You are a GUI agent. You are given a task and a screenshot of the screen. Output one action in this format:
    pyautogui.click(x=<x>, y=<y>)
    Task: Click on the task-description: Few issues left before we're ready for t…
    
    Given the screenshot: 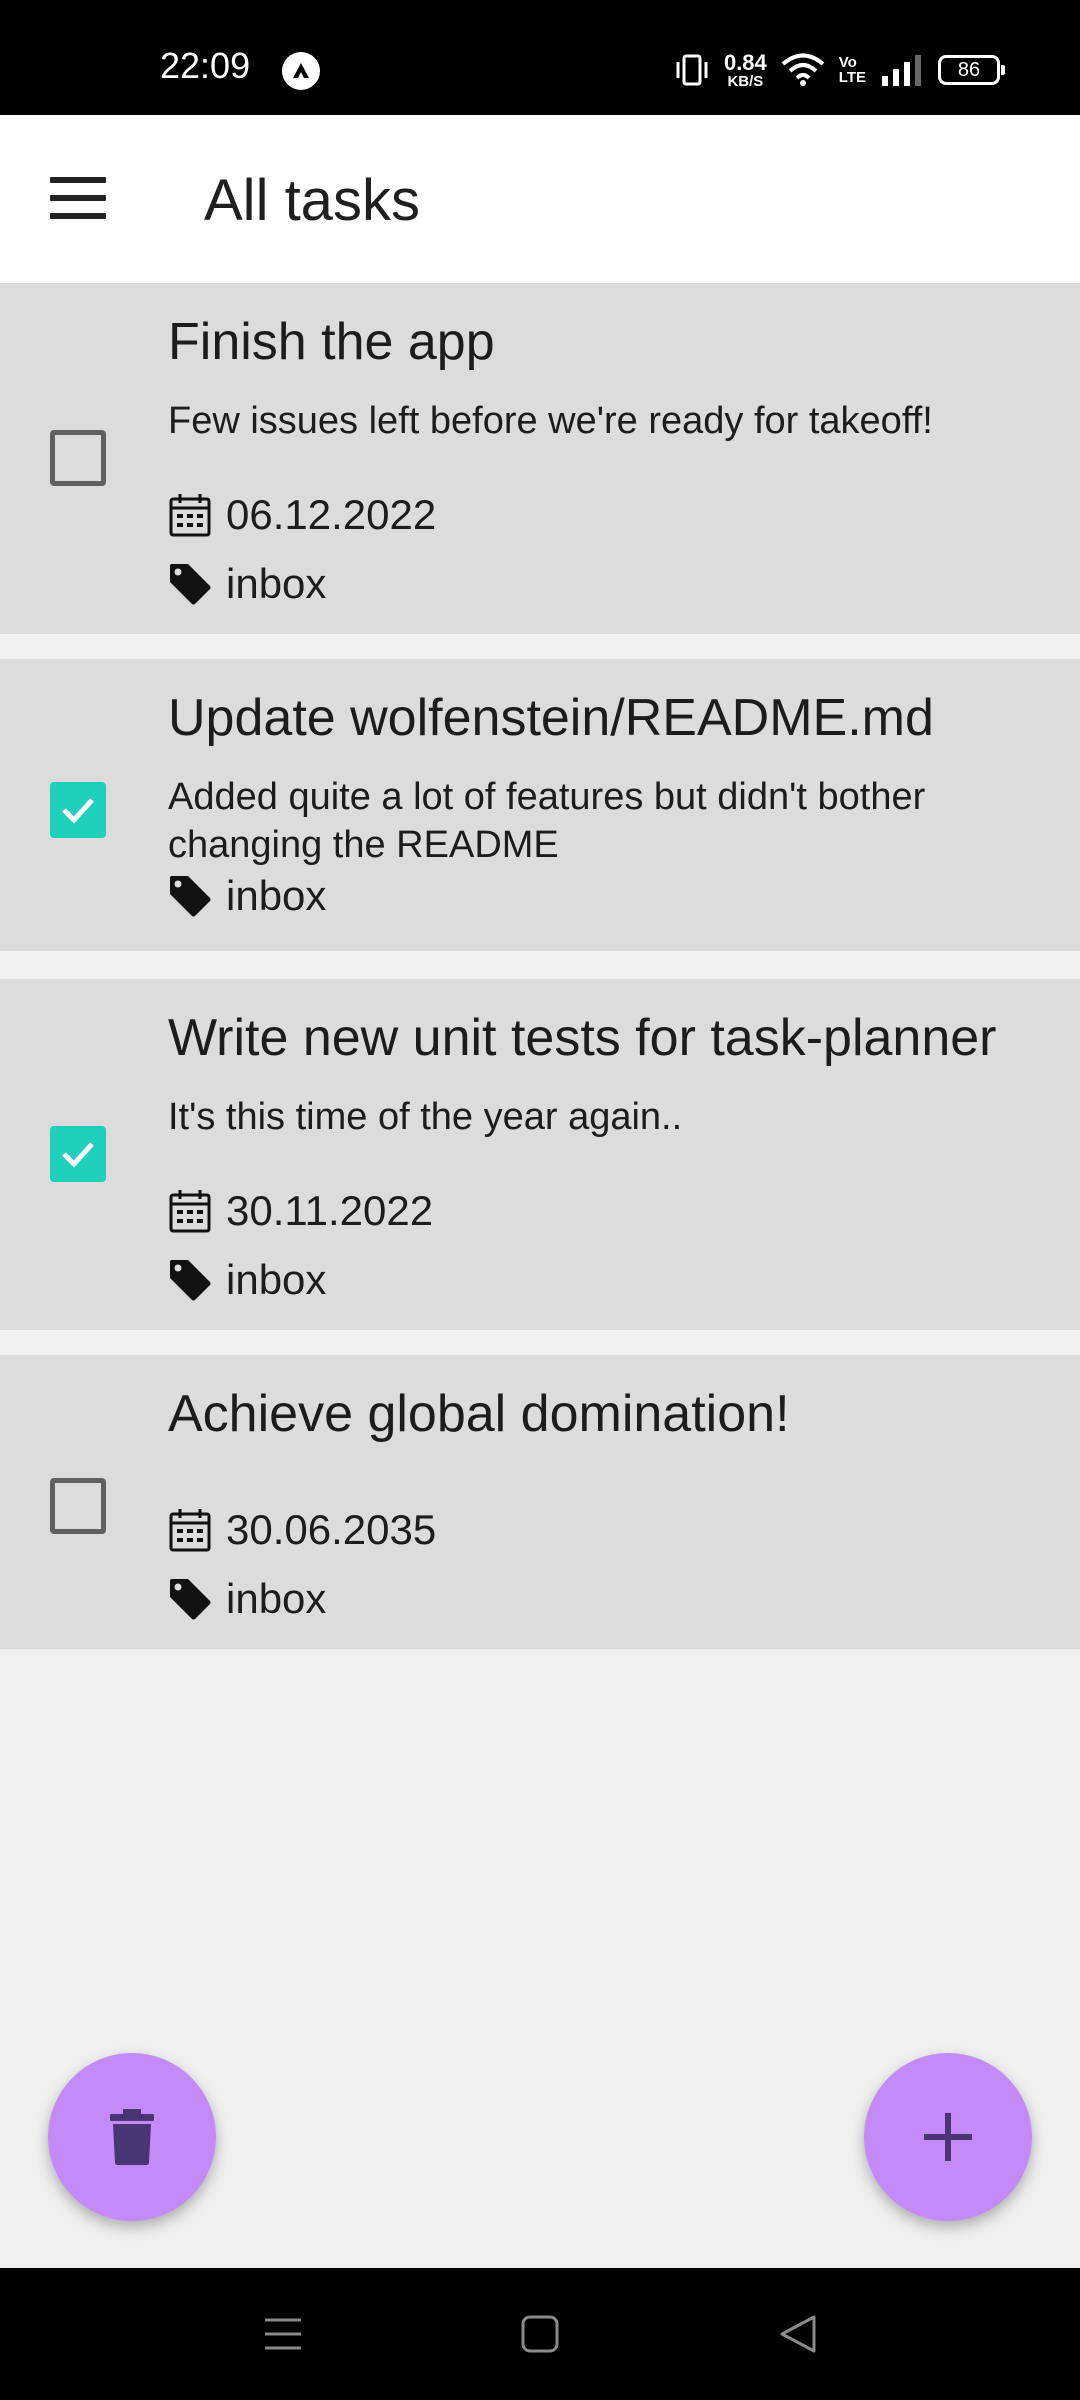 What is the action you would take?
    pyautogui.click(x=550, y=421)
    